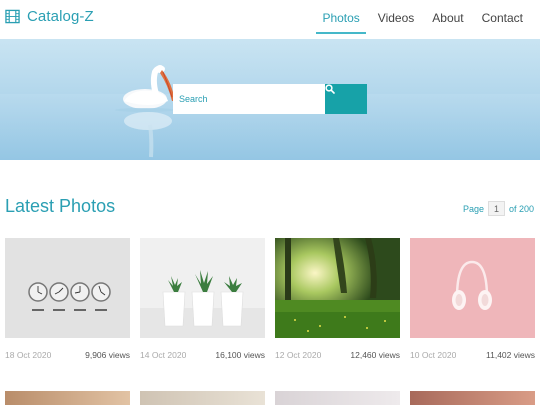 This screenshot has width=540, height=405. Describe the element at coordinates (447, 19) in the screenshot. I see `nav-about: About` at that location.